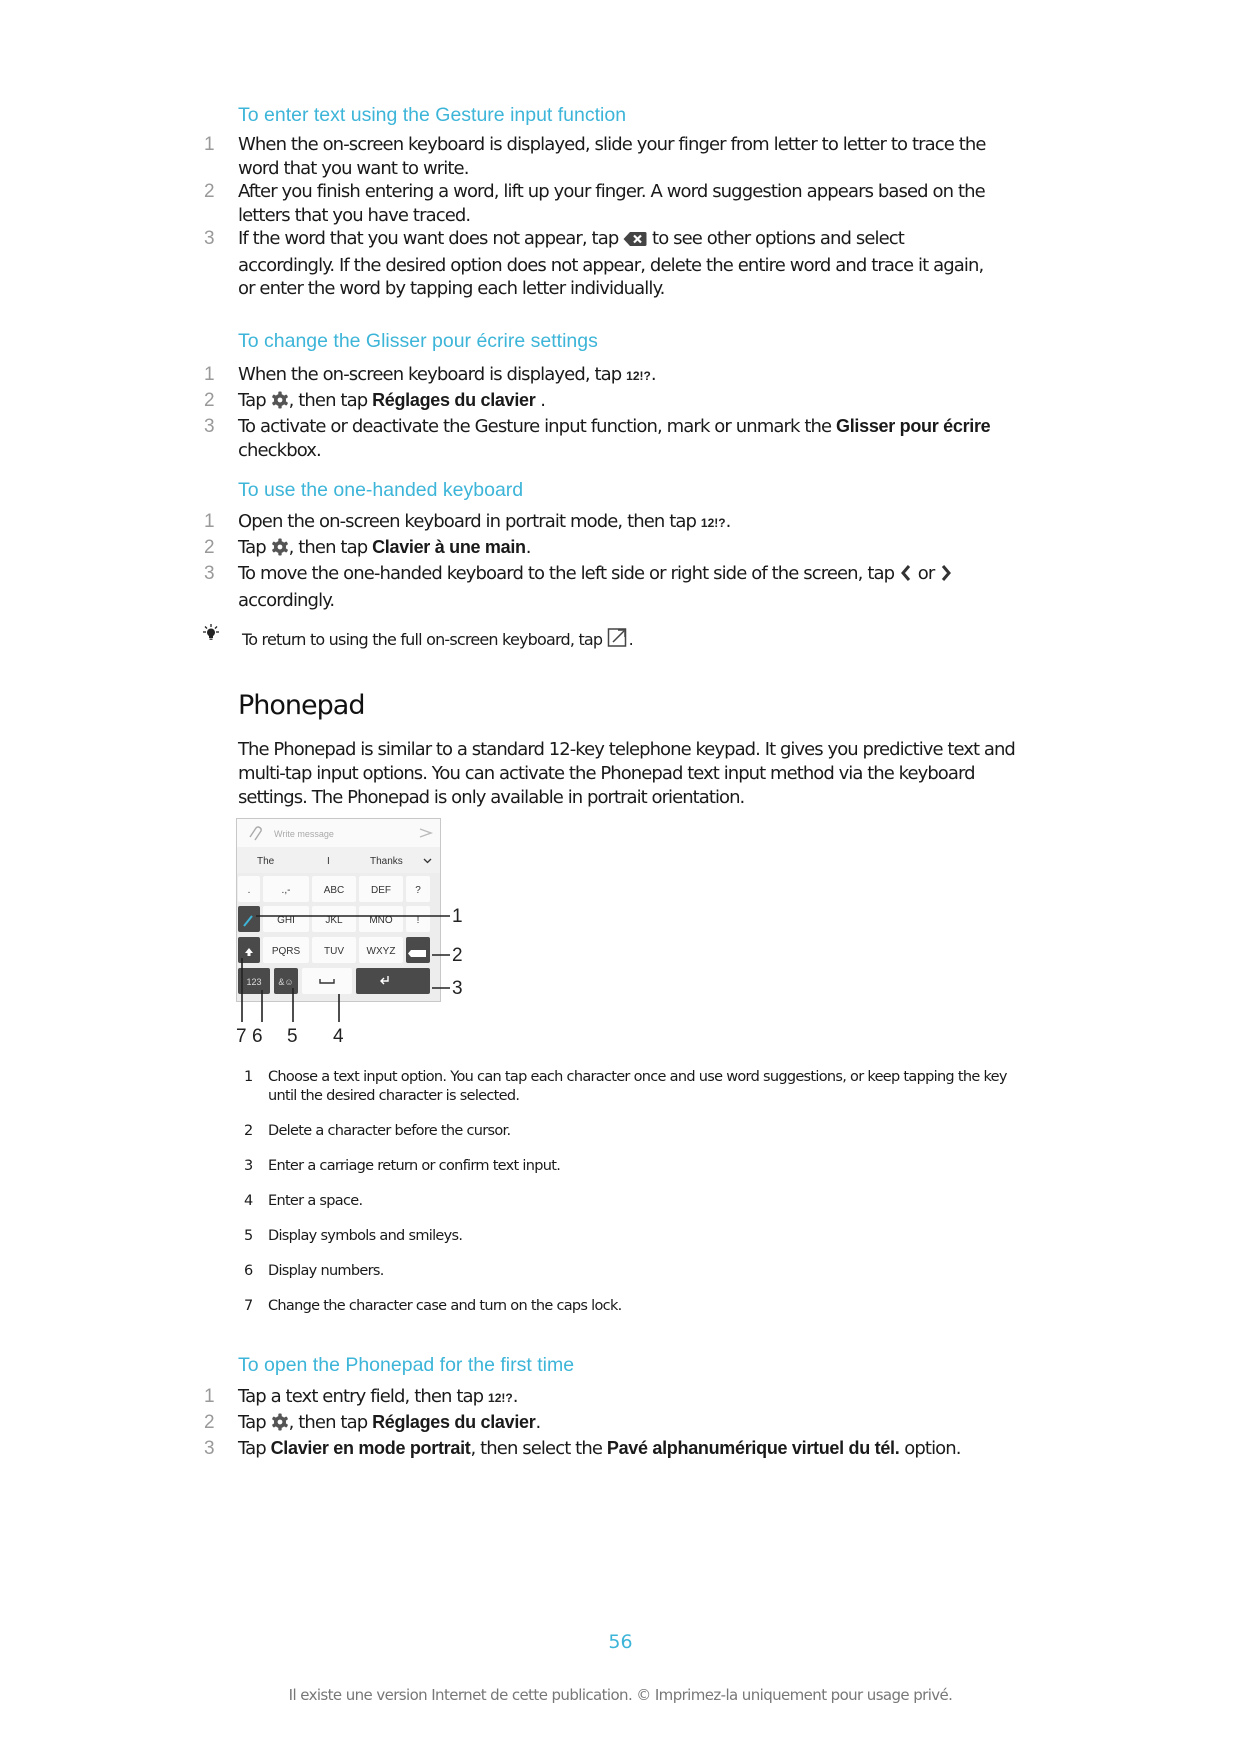 This screenshot has height=1754, width=1241. I want to click on menu-option-clavier-en-mode-portrait: Clavier en mode portrait, so click(370, 1448).